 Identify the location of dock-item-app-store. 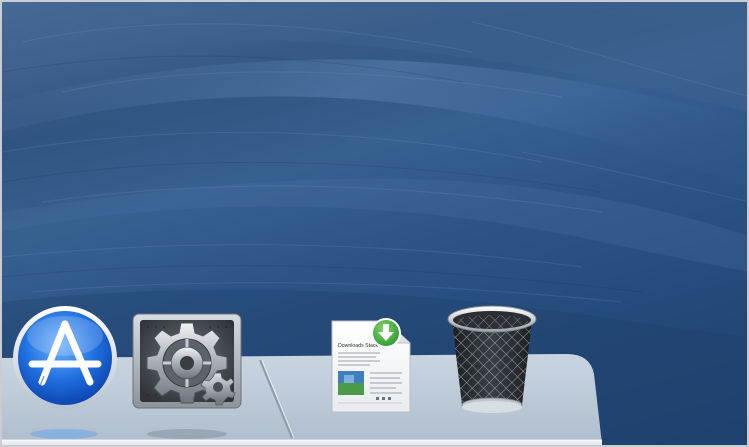
(65, 360).